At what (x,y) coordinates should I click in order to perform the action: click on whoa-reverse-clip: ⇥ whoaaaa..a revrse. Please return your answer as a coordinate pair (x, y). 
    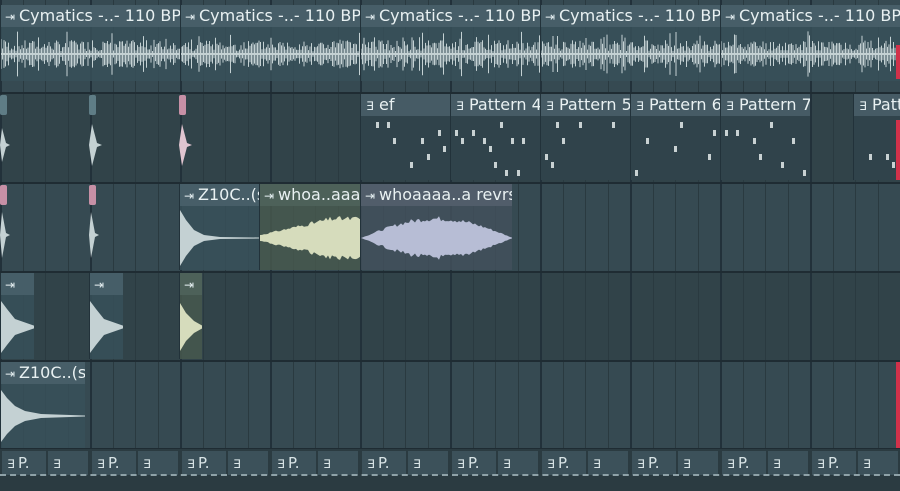
    Looking at the image, I should click on (436, 227).